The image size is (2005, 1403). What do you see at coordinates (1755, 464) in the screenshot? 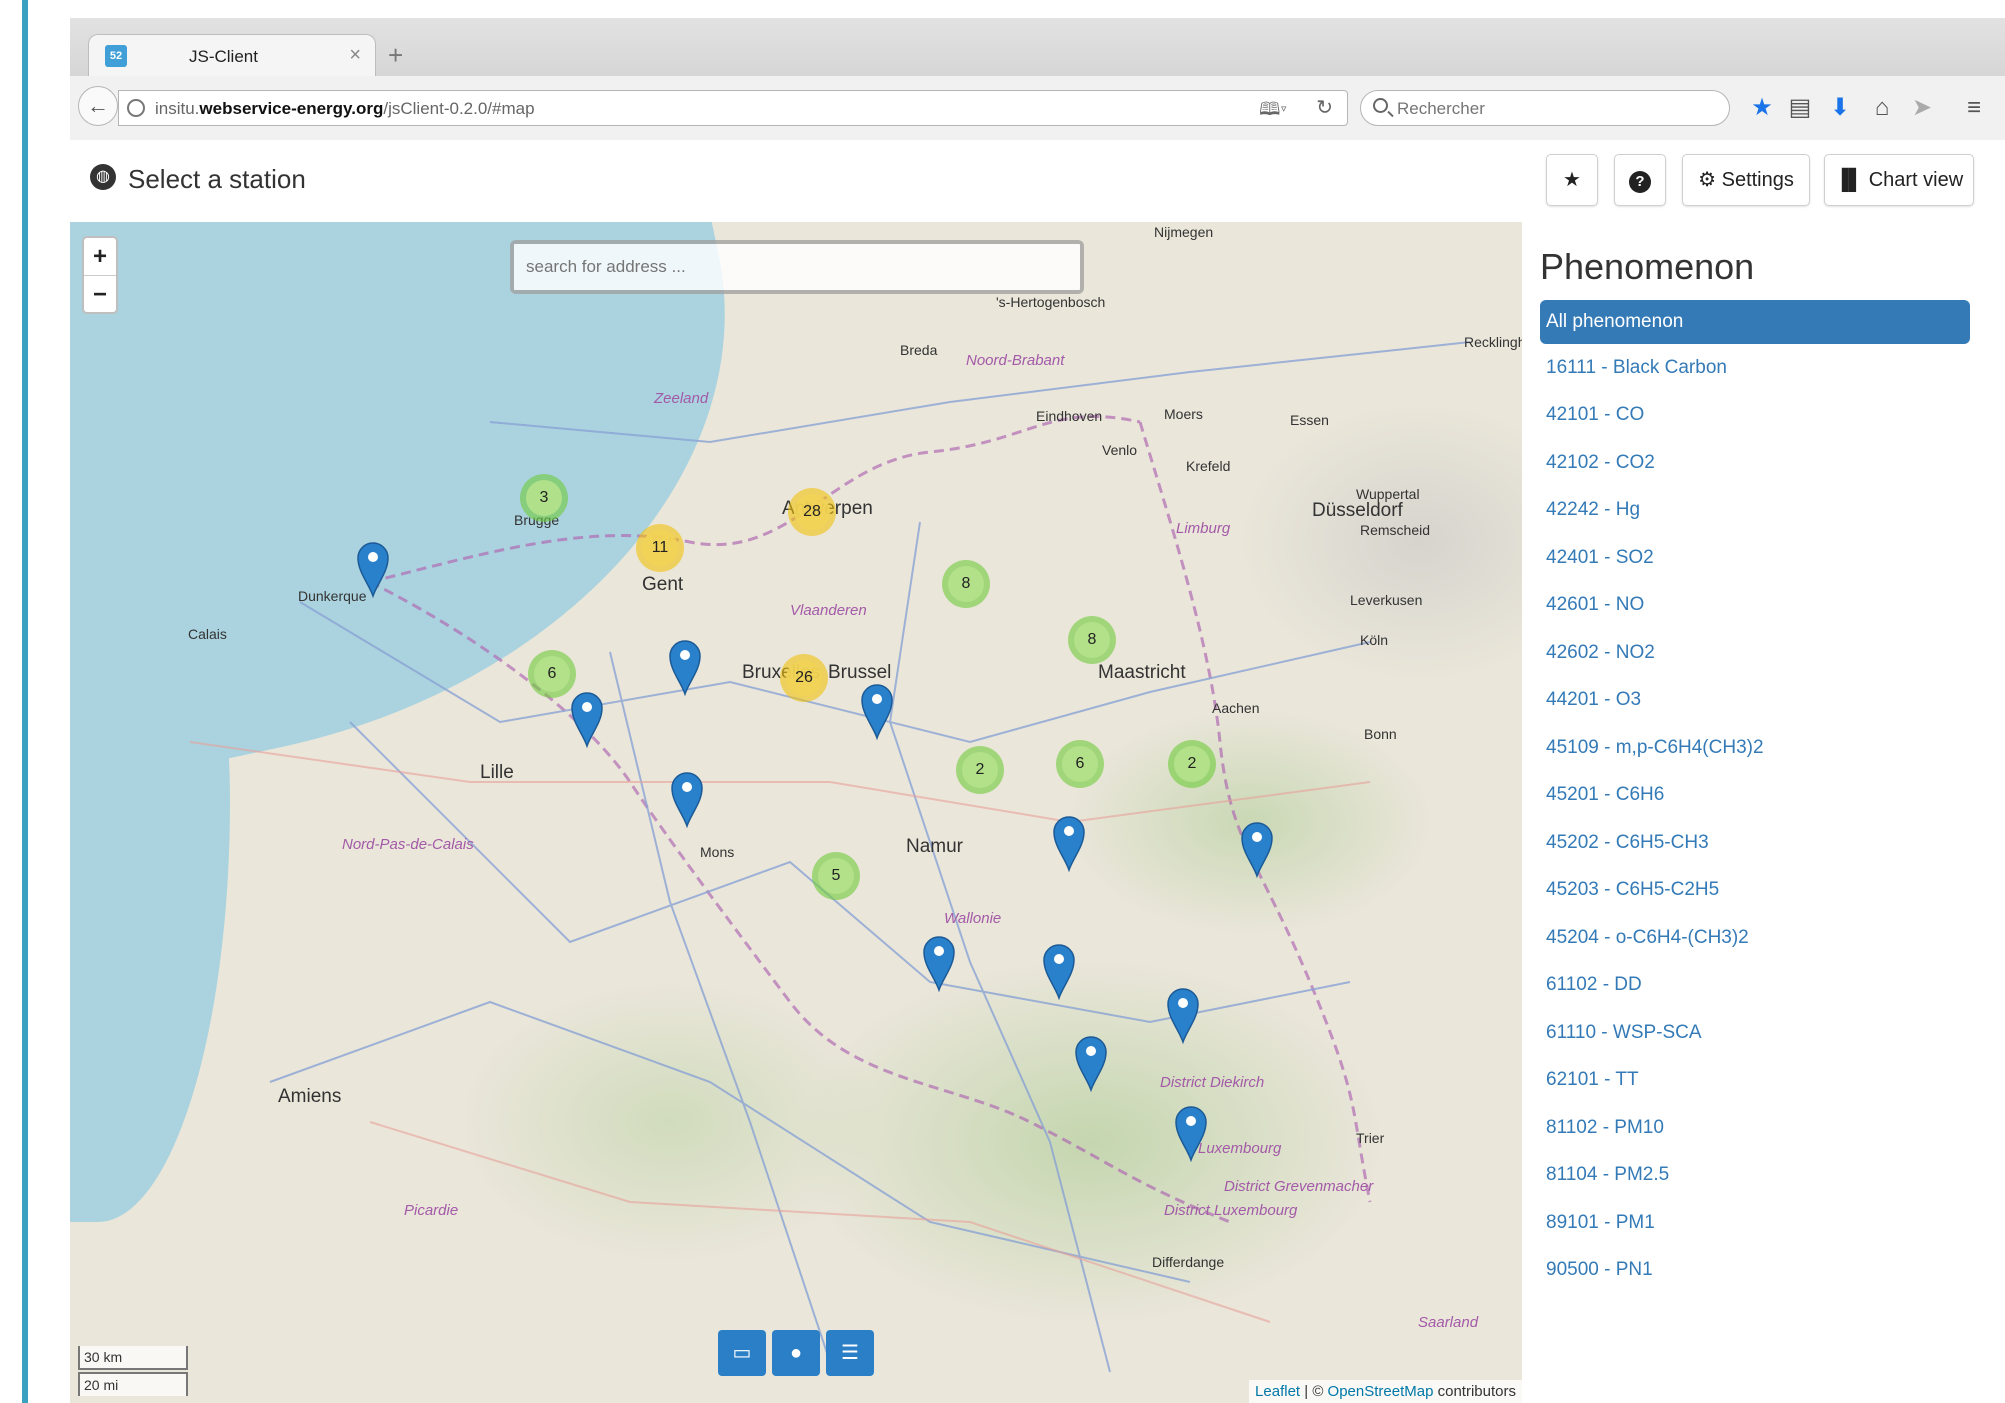
I see `phenomenon-item: 42102 - CO2` at bounding box center [1755, 464].